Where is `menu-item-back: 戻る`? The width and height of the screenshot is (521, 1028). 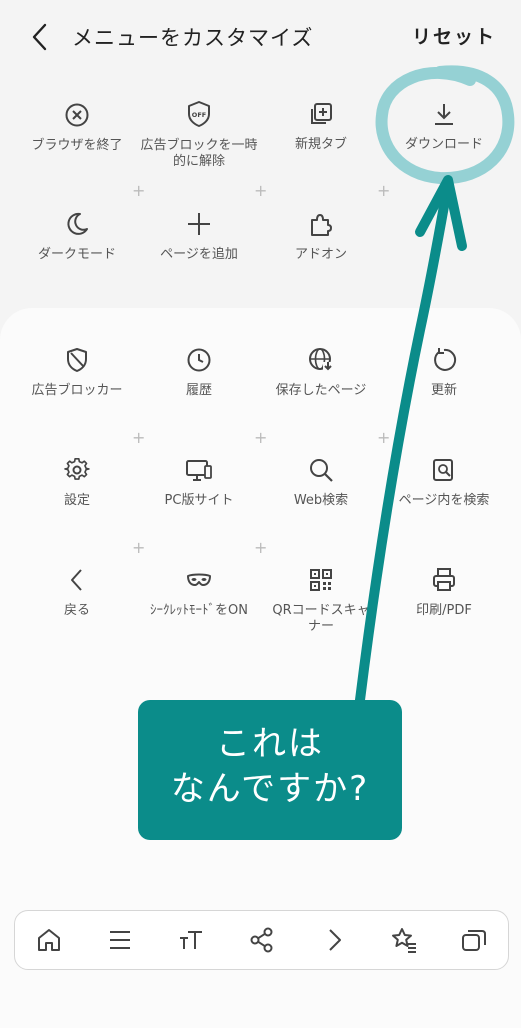 menu-item-back: 戻る is located at coordinates (77, 593).